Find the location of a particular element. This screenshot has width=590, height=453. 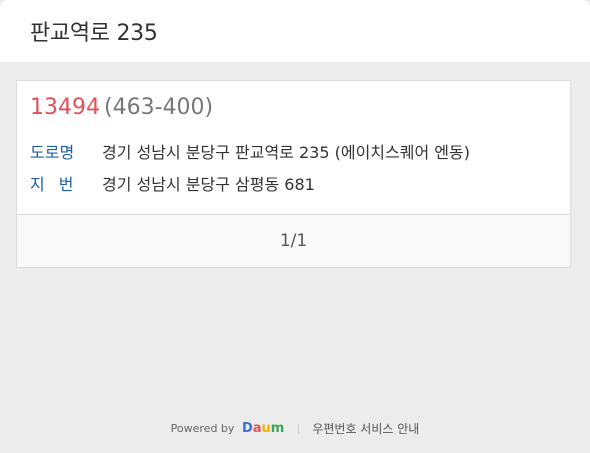

zip-line: 13494 (463-400) is located at coordinates (121, 107).